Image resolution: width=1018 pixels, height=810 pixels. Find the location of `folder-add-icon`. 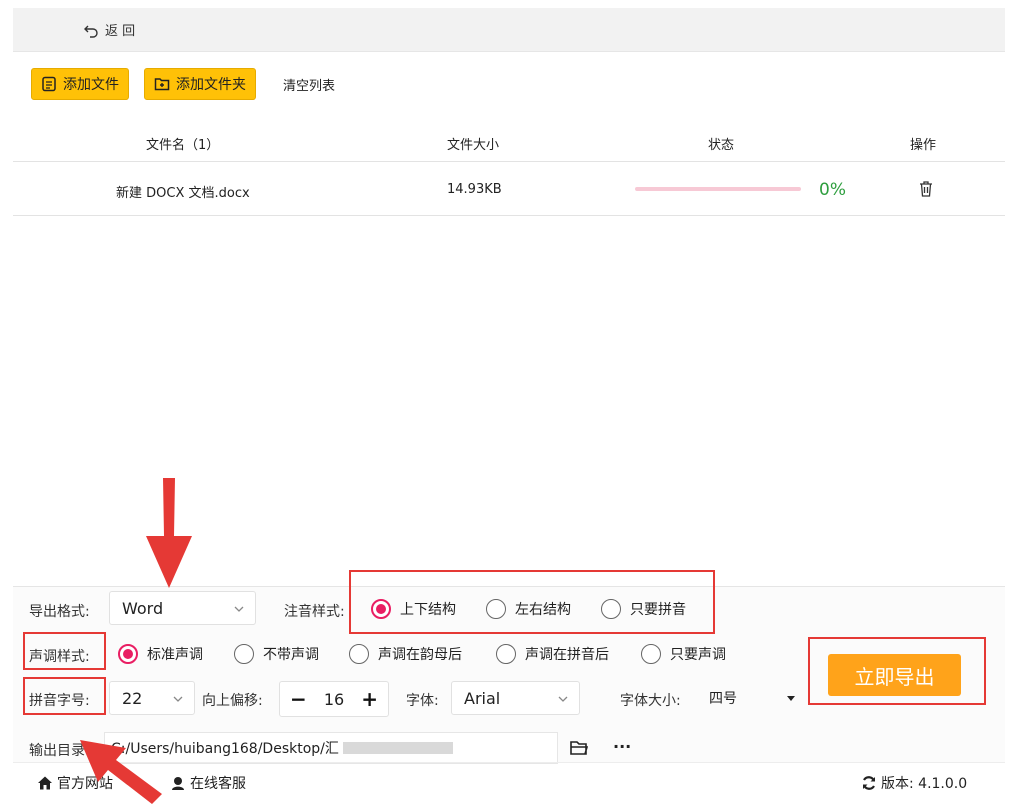

folder-add-icon is located at coordinates (162, 84).